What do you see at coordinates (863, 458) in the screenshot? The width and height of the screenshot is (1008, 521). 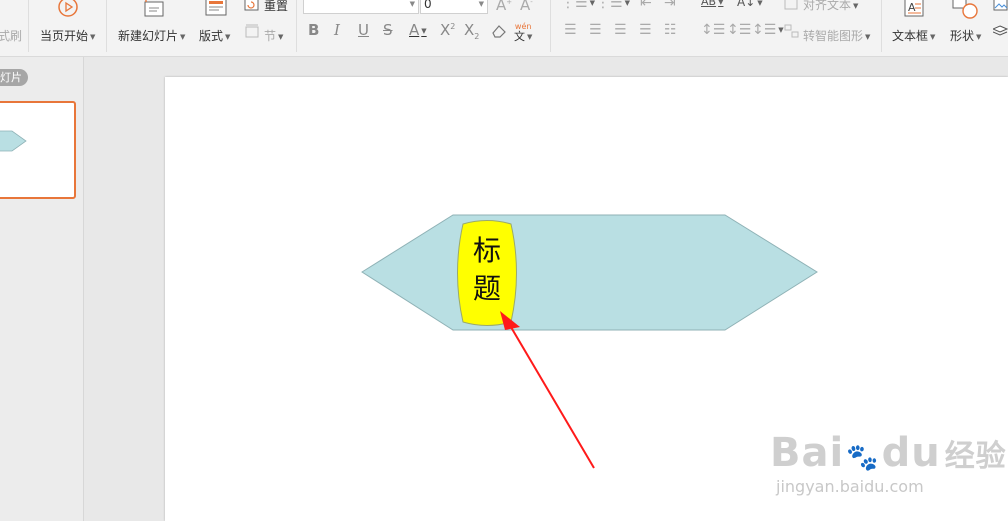 I see `paw-icon: 🐾` at bounding box center [863, 458].